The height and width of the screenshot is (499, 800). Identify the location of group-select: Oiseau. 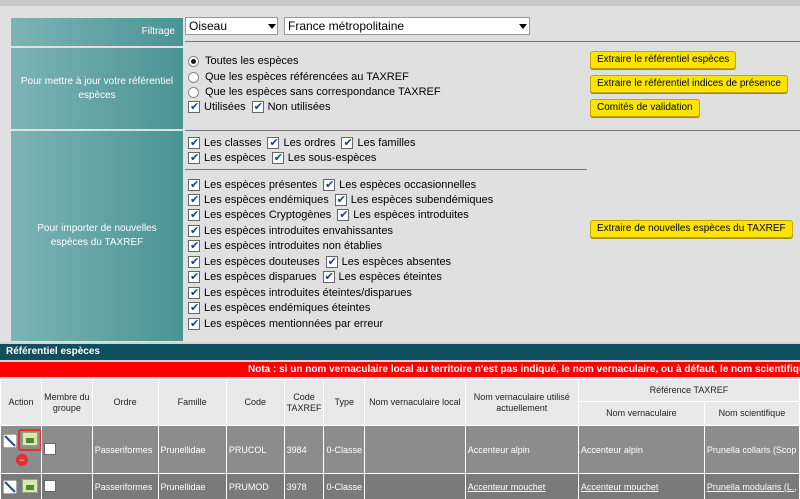
(231, 26).